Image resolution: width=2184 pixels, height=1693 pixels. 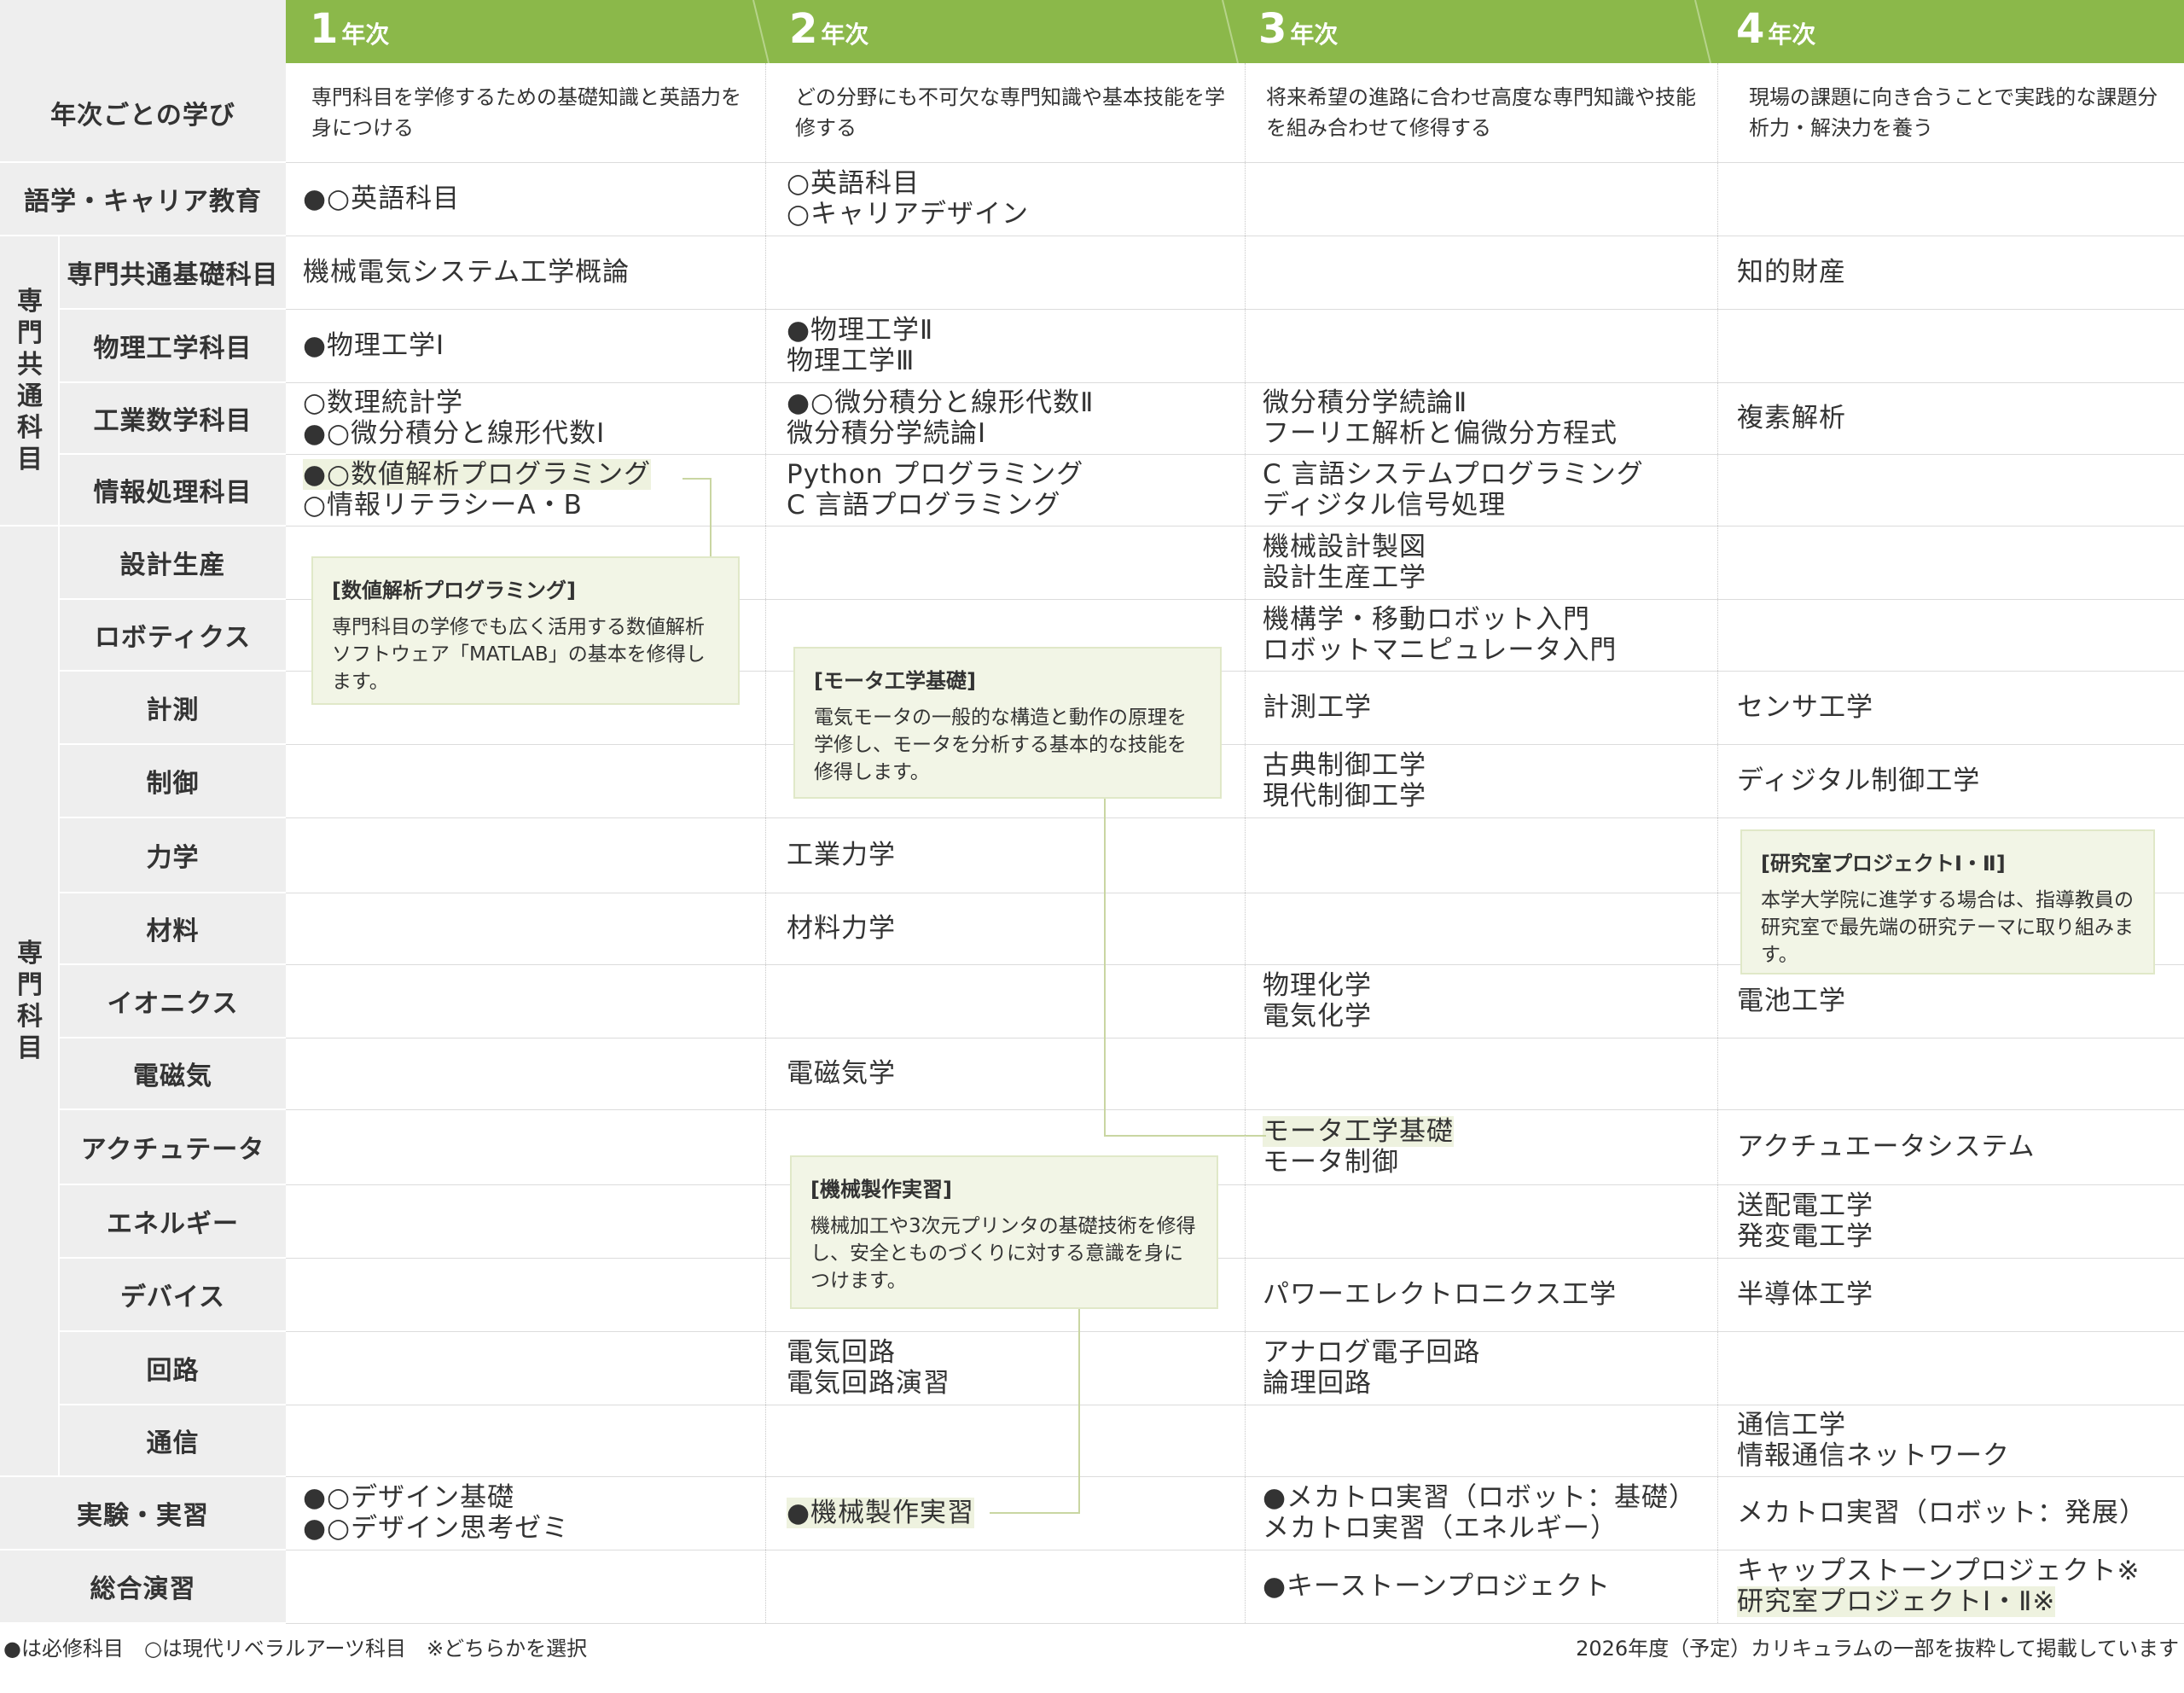 What do you see at coordinates (531, 199) in the screenshot?
I see `cell-language-y1: ●○英語科目` at bounding box center [531, 199].